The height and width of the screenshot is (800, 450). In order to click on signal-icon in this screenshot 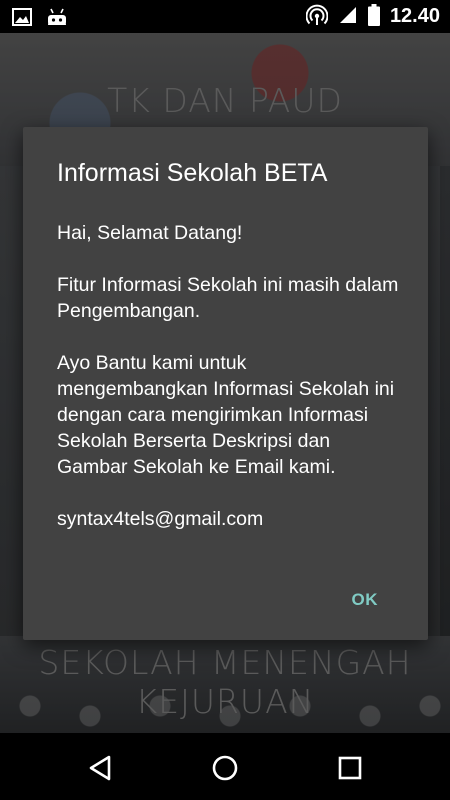, I will do `click(348, 17)`.